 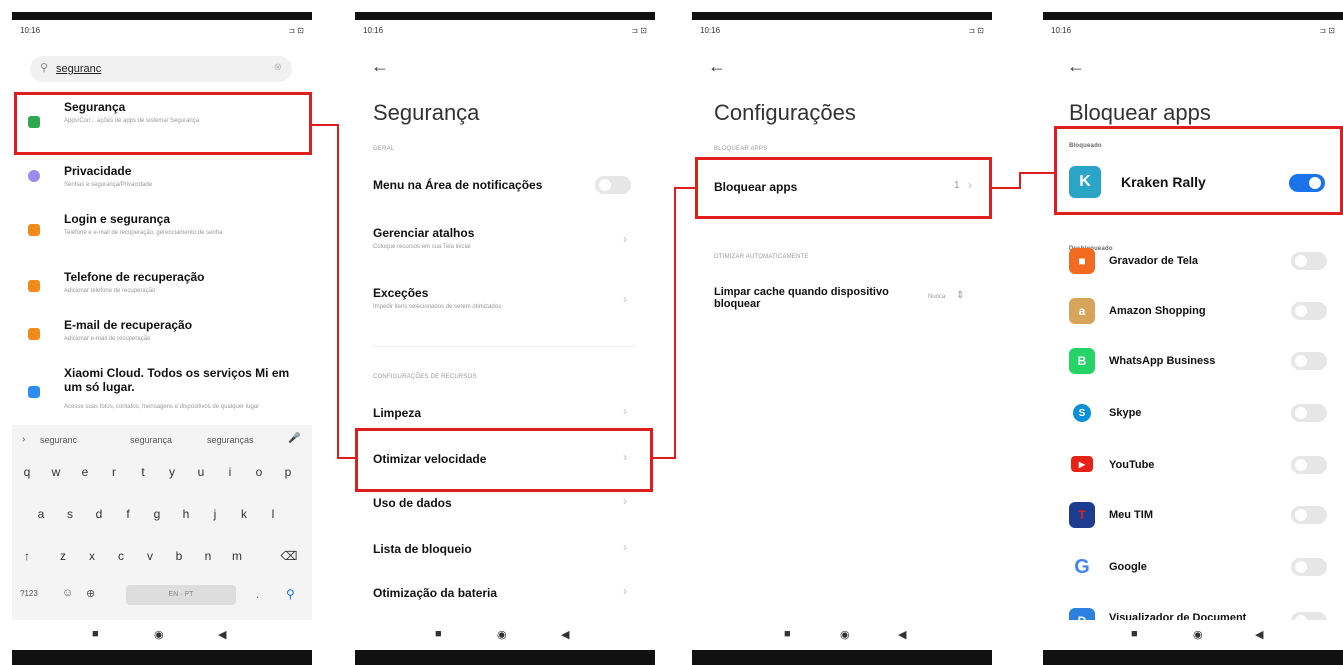 What do you see at coordinates (151, 440) in the screenshot?
I see `suggestion: segurança` at bounding box center [151, 440].